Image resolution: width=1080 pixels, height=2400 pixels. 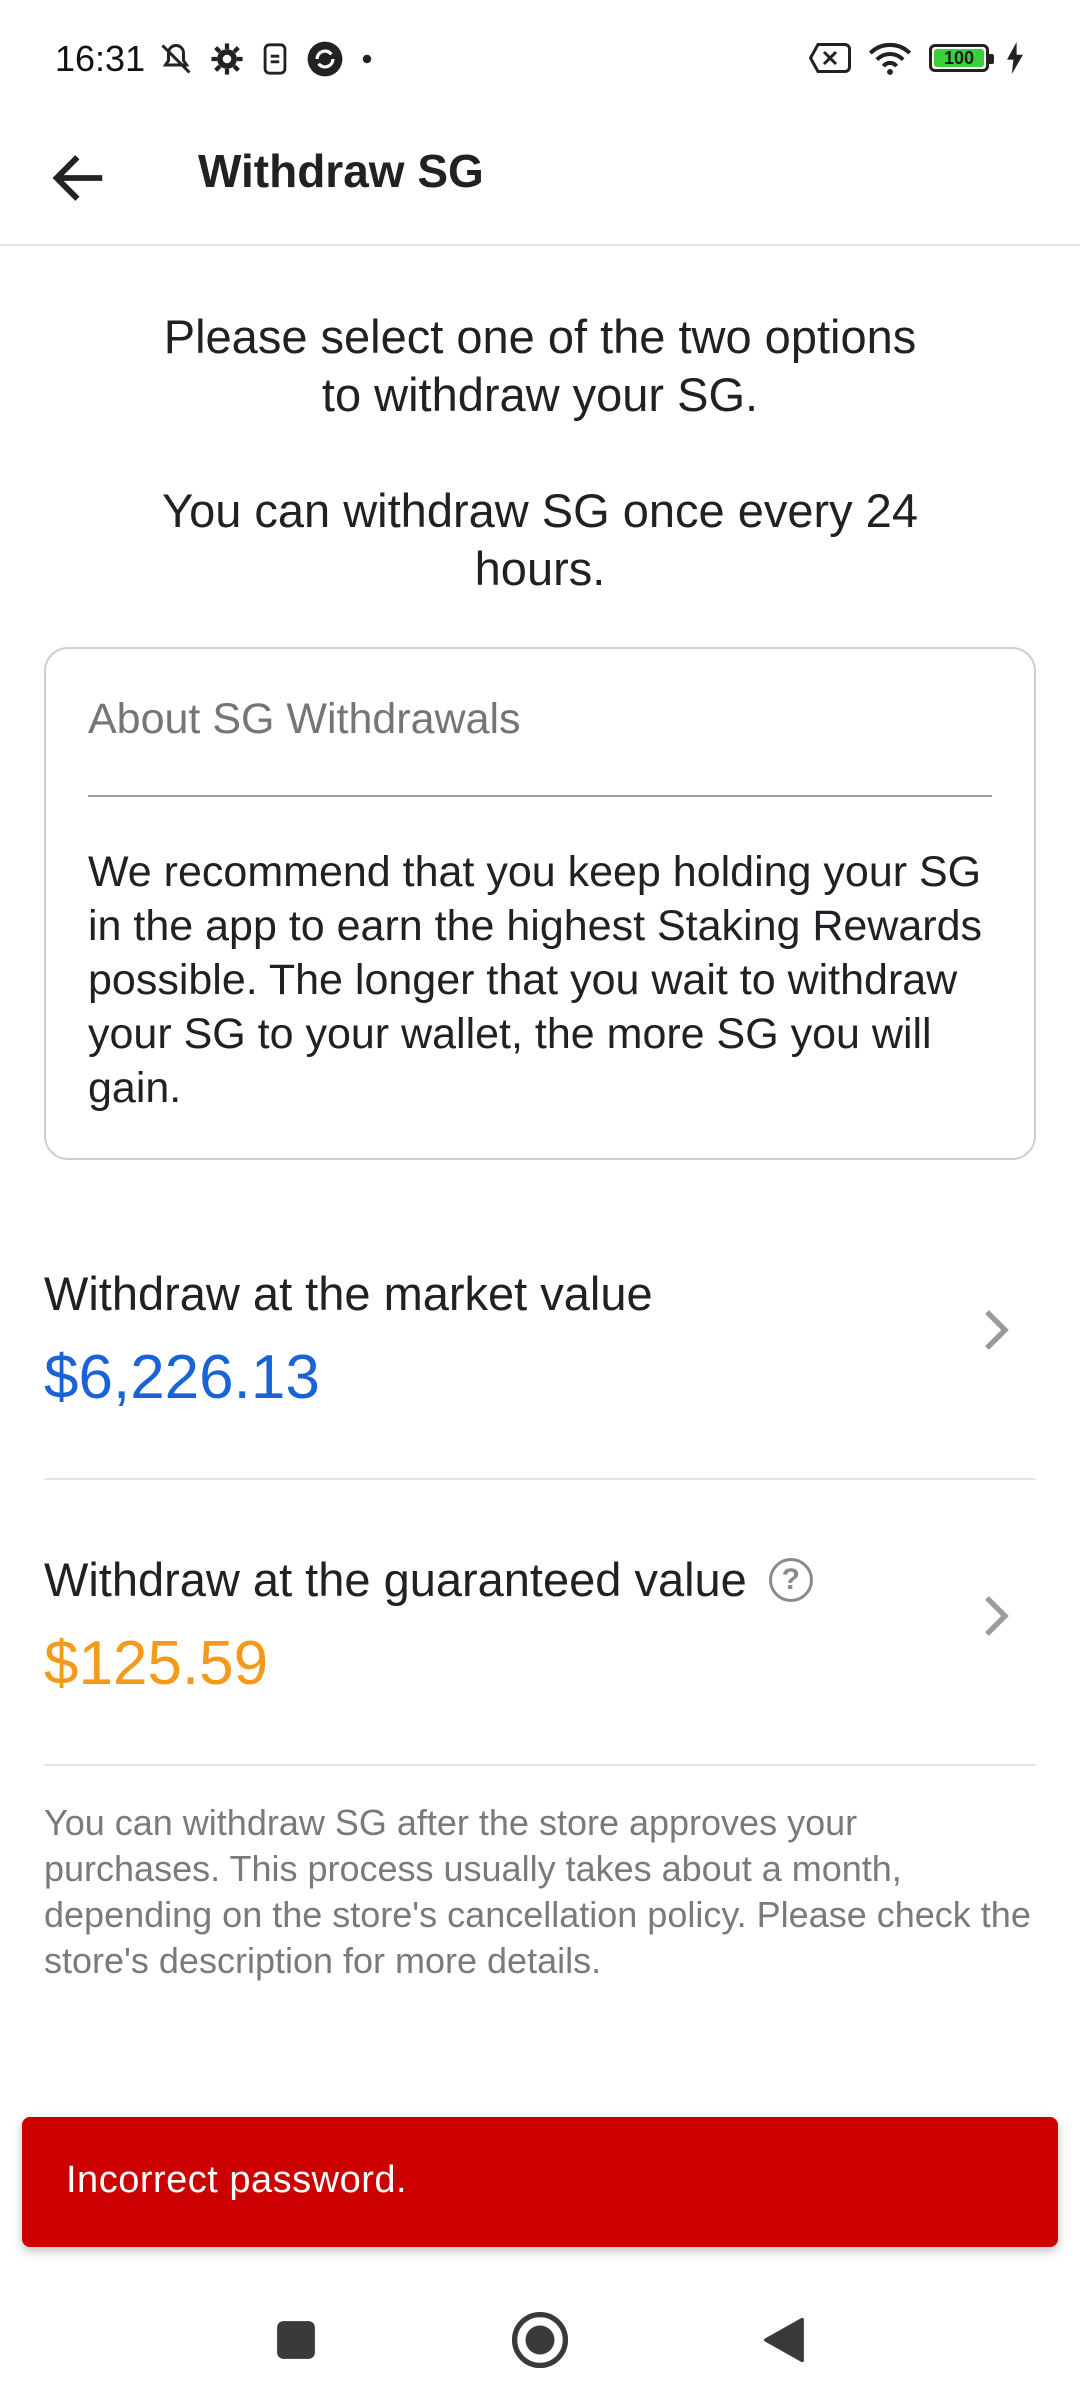 What do you see at coordinates (540, 510) in the screenshot?
I see `intro-line-3: You can withdraw SG once every 24` at bounding box center [540, 510].